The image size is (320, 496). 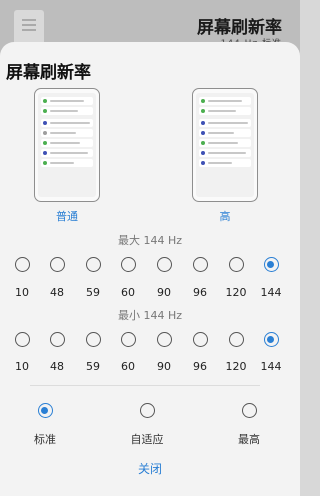 What do you see at coordinates (271, 292) in the screenshot?
I see `max-rate-value-144: 144` at bounding box center [271, 292].